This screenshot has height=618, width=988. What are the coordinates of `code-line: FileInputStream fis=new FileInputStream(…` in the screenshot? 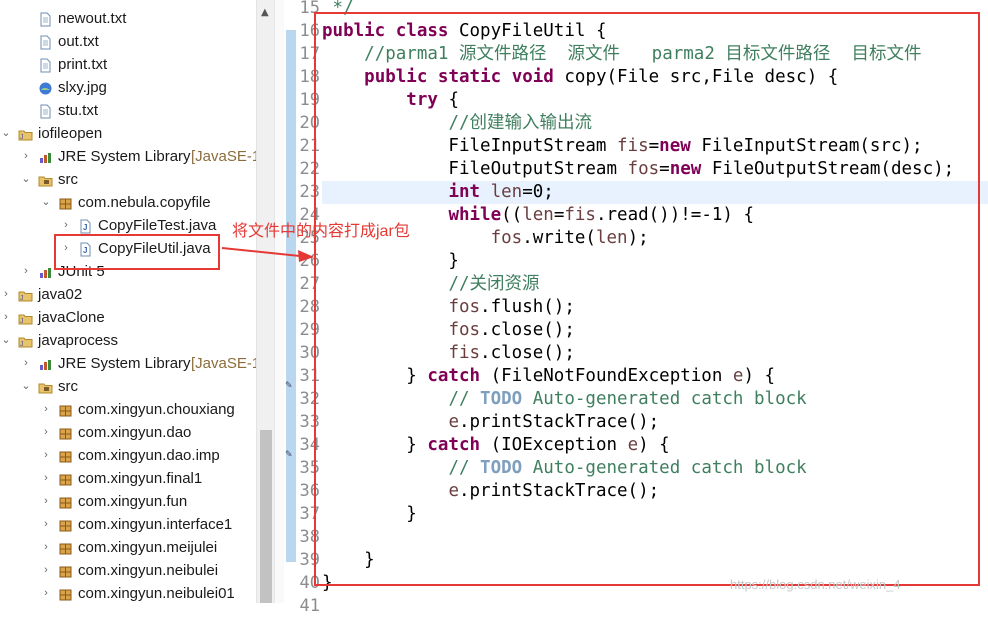 It's located at (622, 146).